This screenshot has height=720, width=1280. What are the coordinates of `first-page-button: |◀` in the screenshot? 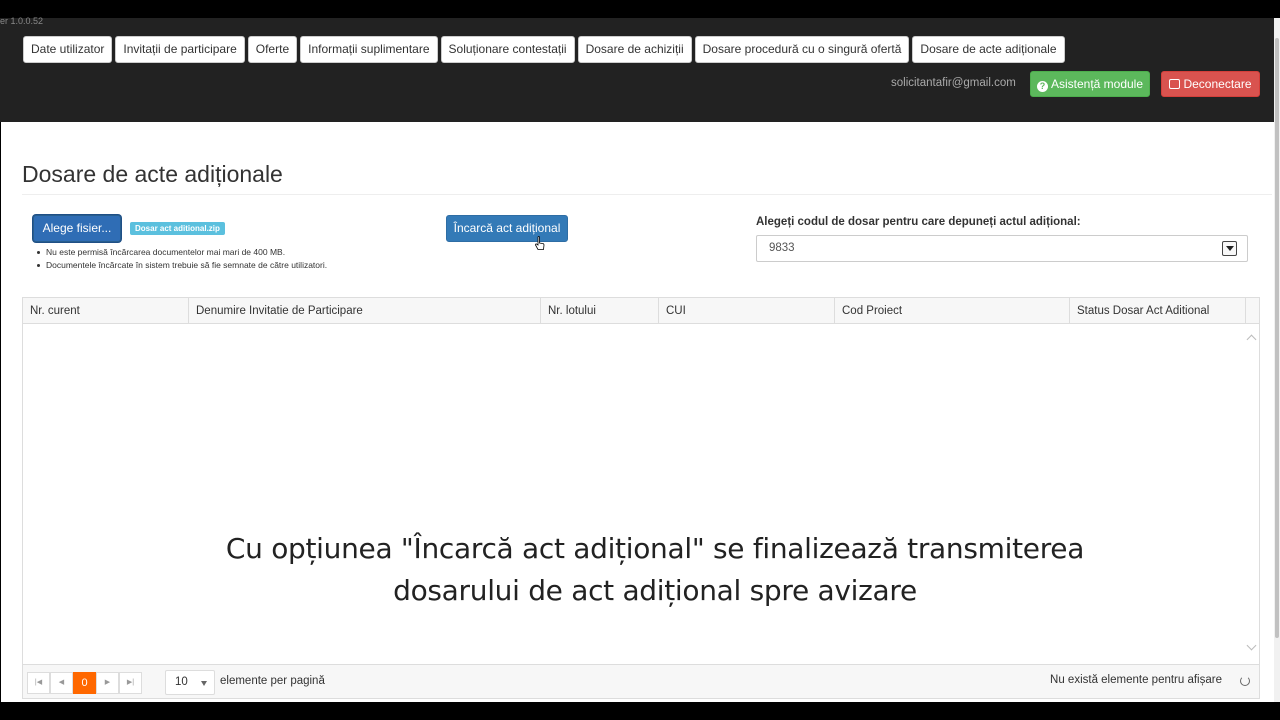 It's located at (38, 683).